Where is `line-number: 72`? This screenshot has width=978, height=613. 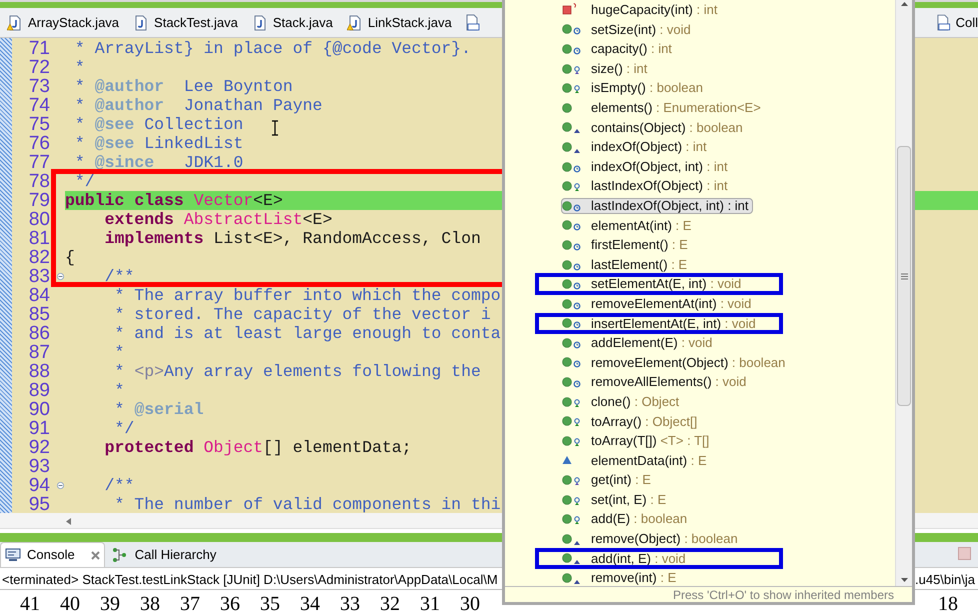
line-number: 72 is located at coordinates (39, 67).